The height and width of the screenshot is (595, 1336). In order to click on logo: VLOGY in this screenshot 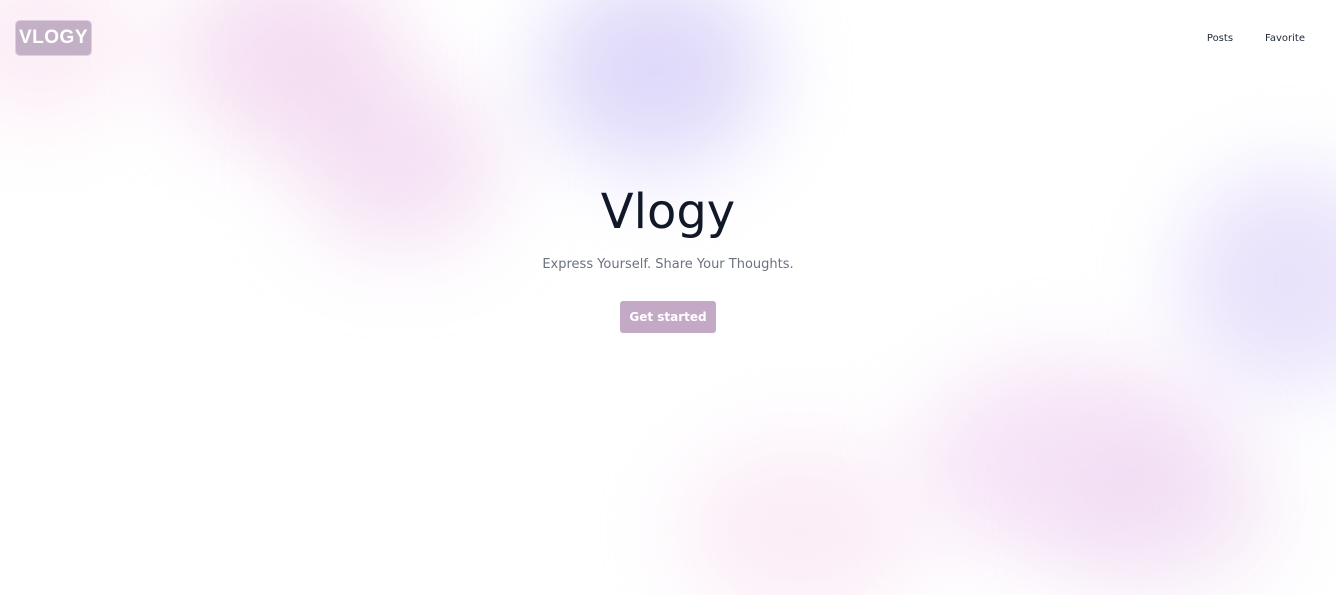, I will do `click(53, 38)`.